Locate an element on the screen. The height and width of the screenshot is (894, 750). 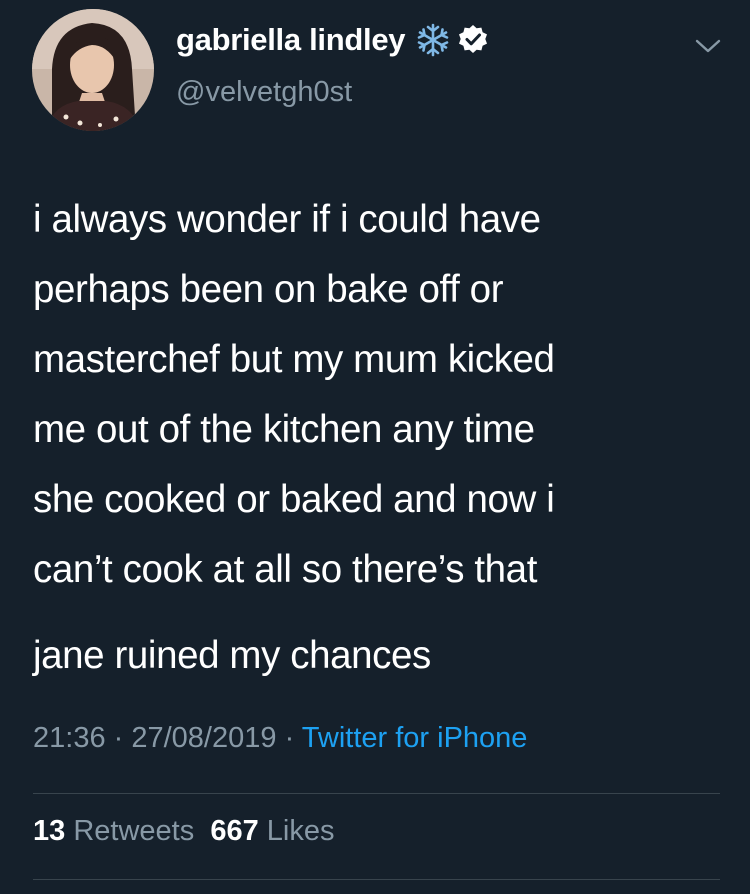
retweets-stat: 13 Retweets is located at coordinates (113, 831).